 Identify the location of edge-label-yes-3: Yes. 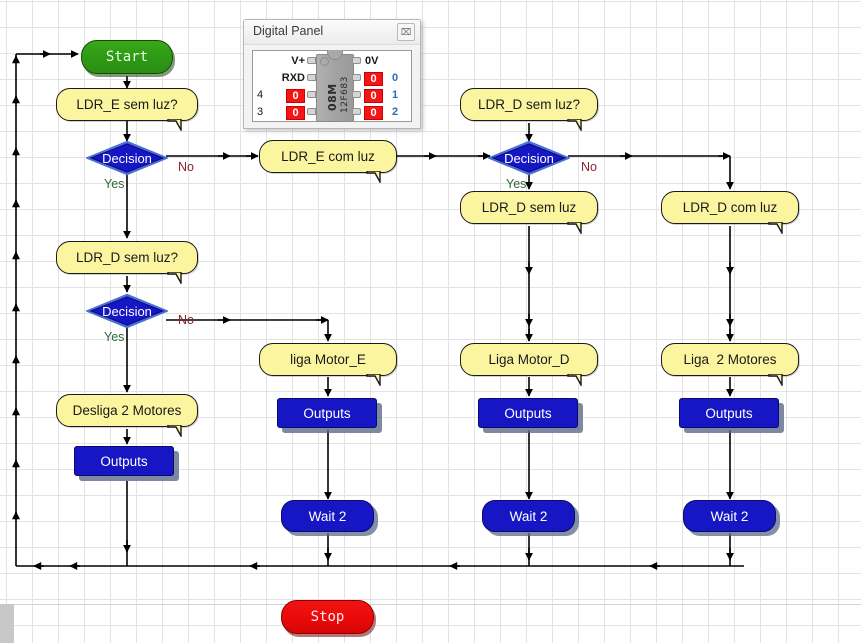
(516, 184).